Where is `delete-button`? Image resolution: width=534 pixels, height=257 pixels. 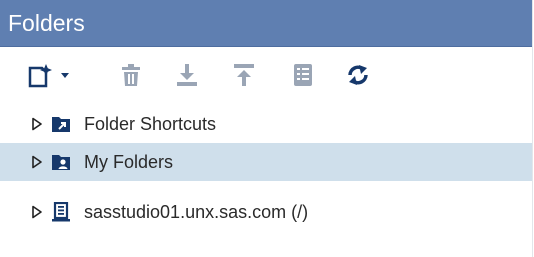
delete-button is located at coordinates (131, 75).